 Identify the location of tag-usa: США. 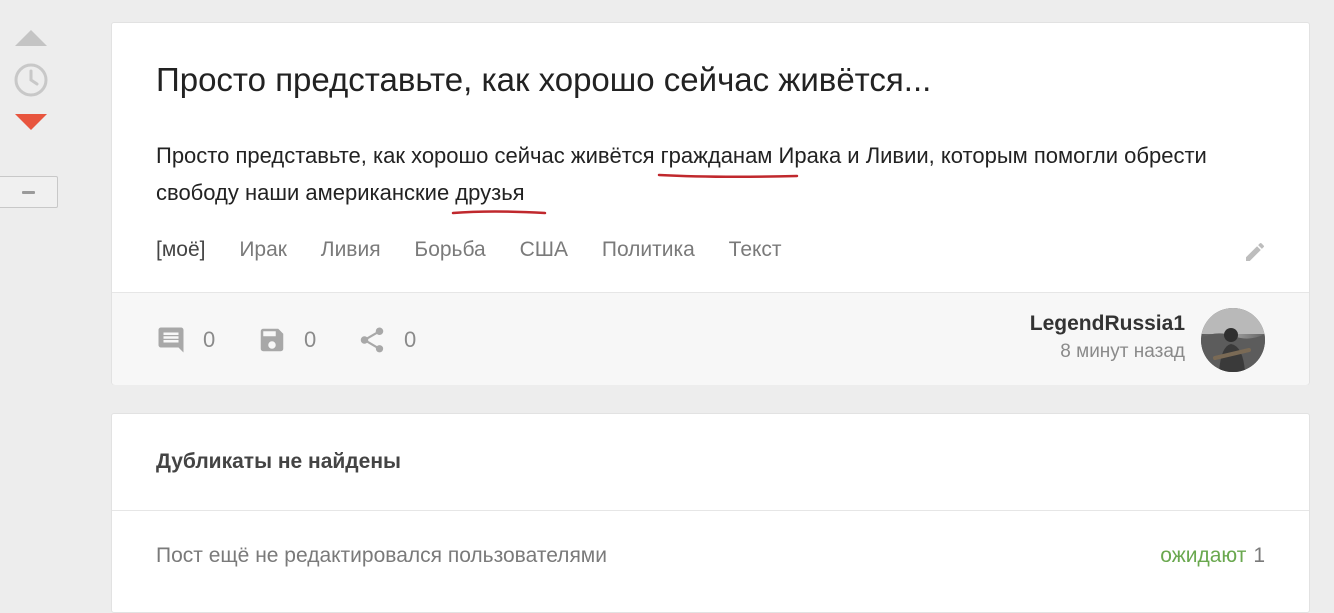
(544, 249).